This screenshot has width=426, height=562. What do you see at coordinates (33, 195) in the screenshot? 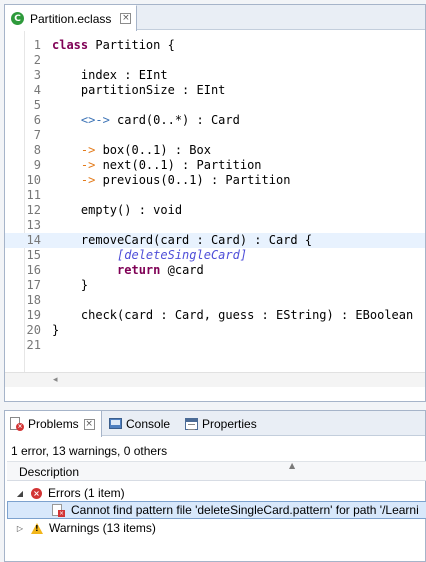
I see `line-number: 11` at bounding box center [33, 195].